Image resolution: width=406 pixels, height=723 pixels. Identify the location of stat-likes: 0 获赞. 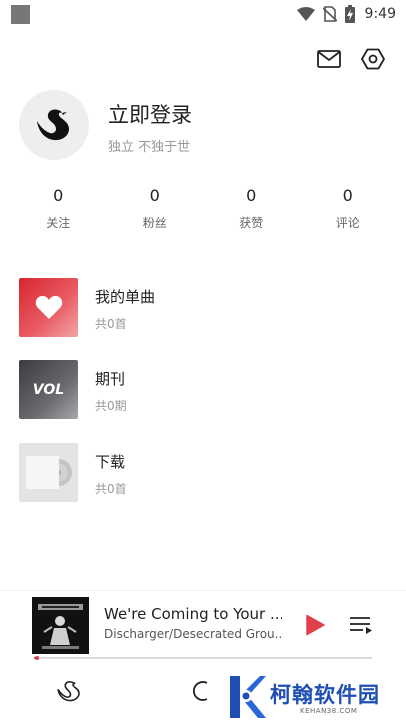
(251, 208).